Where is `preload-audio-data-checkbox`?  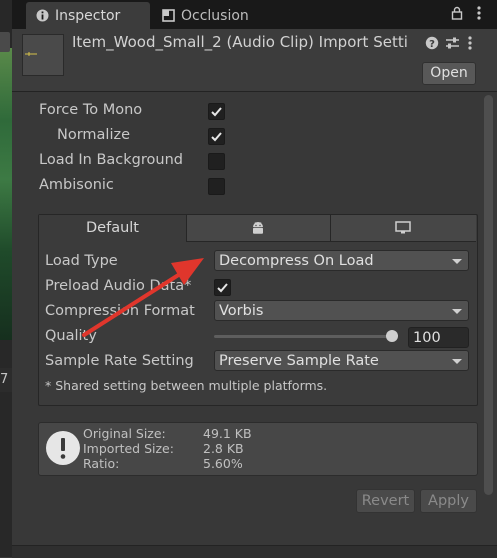
preload-audio-data-checkbox is located at coordinates (222, 287).